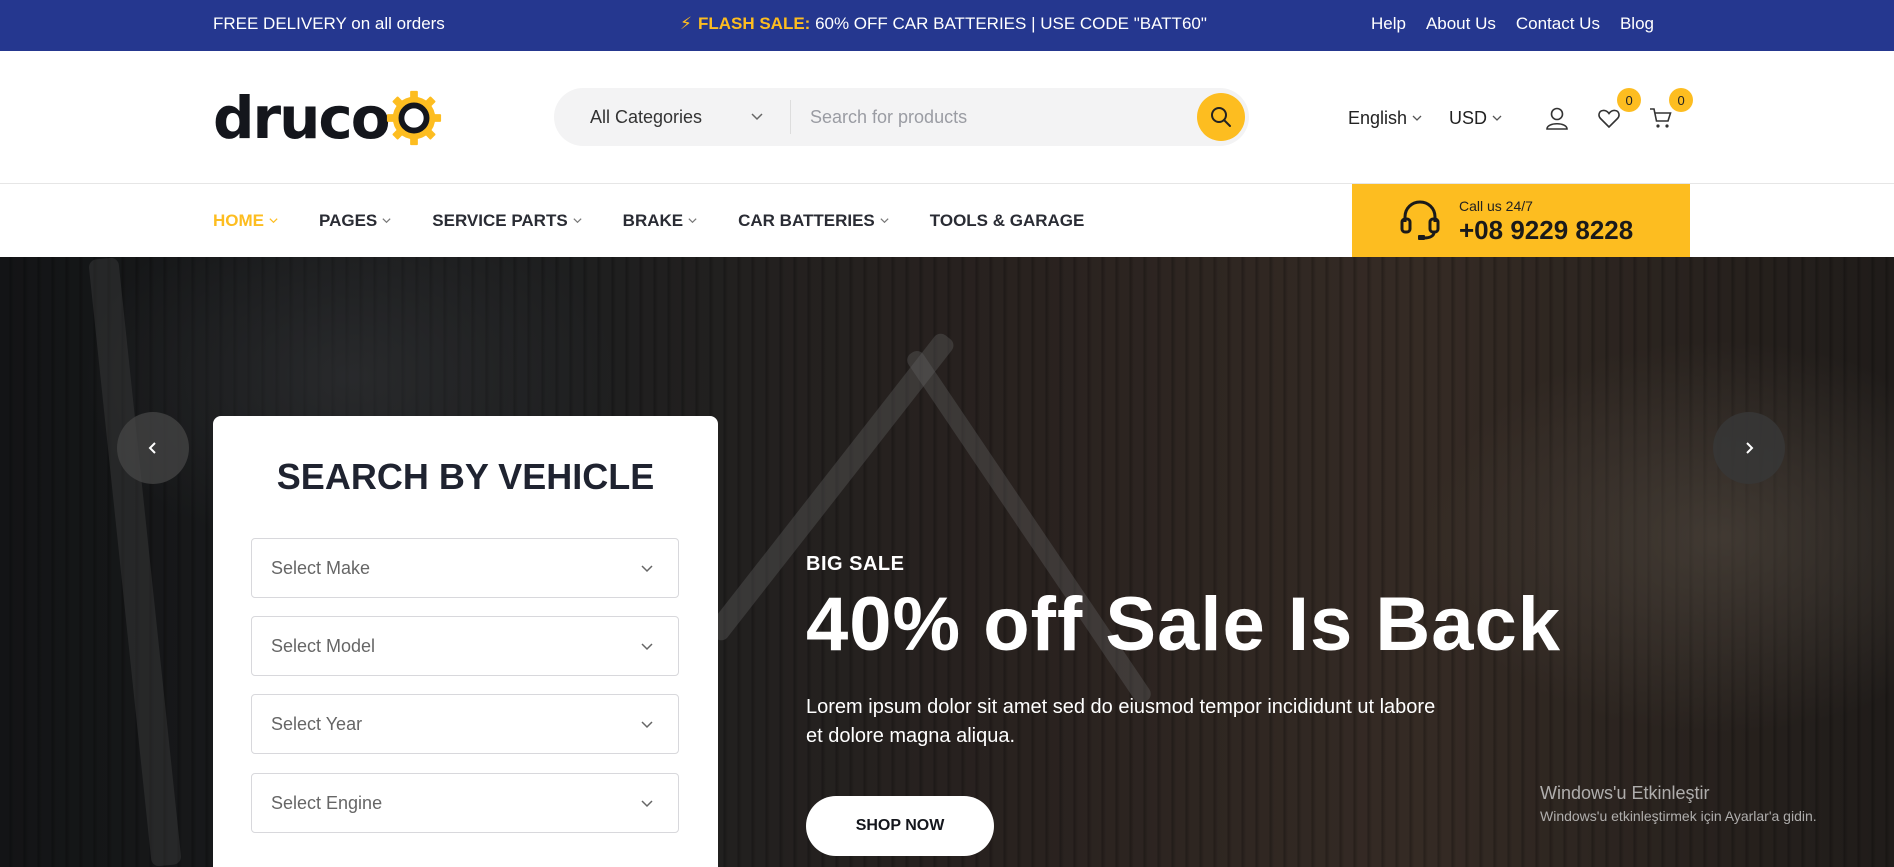  Describe the element at coordinates (790, 117) in the screenshot. I see `search-divider` at that location.